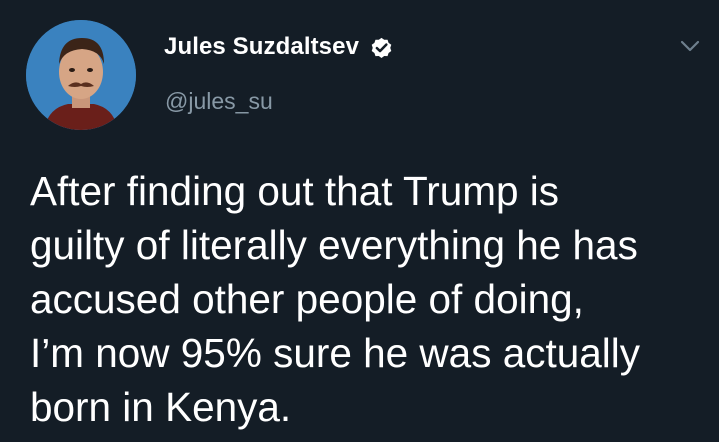  I want to click on tweet-text-line: born in Kenya., so click(161, 407).